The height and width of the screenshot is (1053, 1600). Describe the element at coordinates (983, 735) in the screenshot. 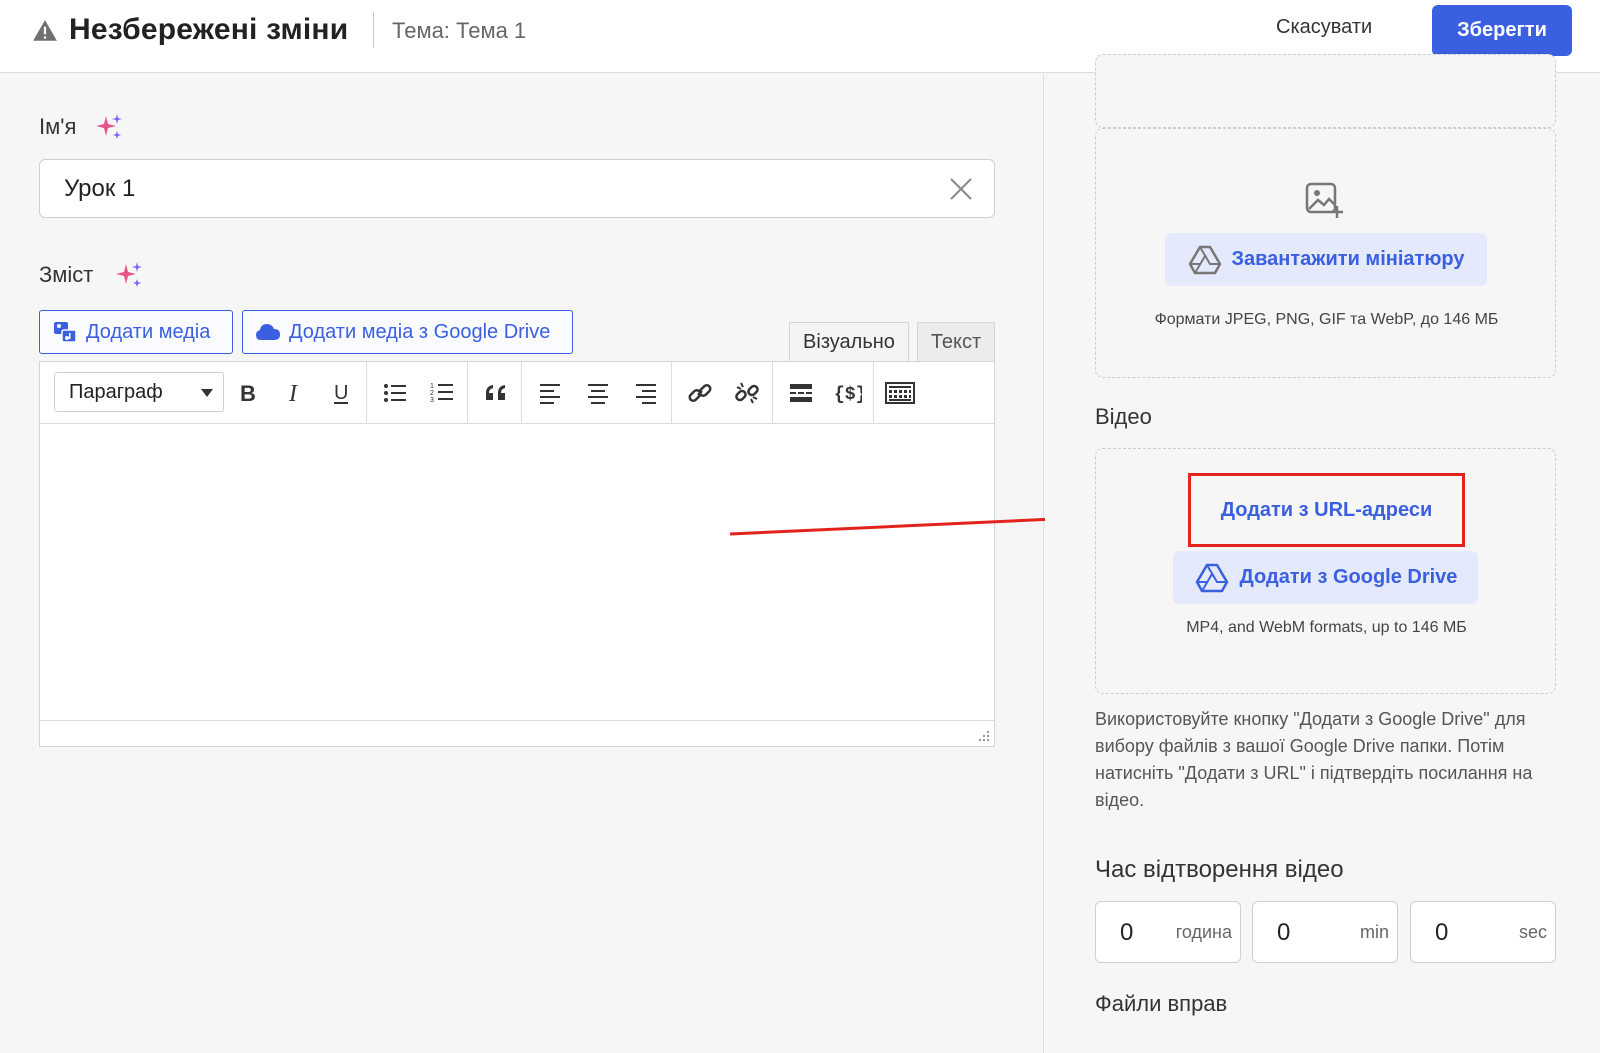

I see `resize-handle-icon` at that location.